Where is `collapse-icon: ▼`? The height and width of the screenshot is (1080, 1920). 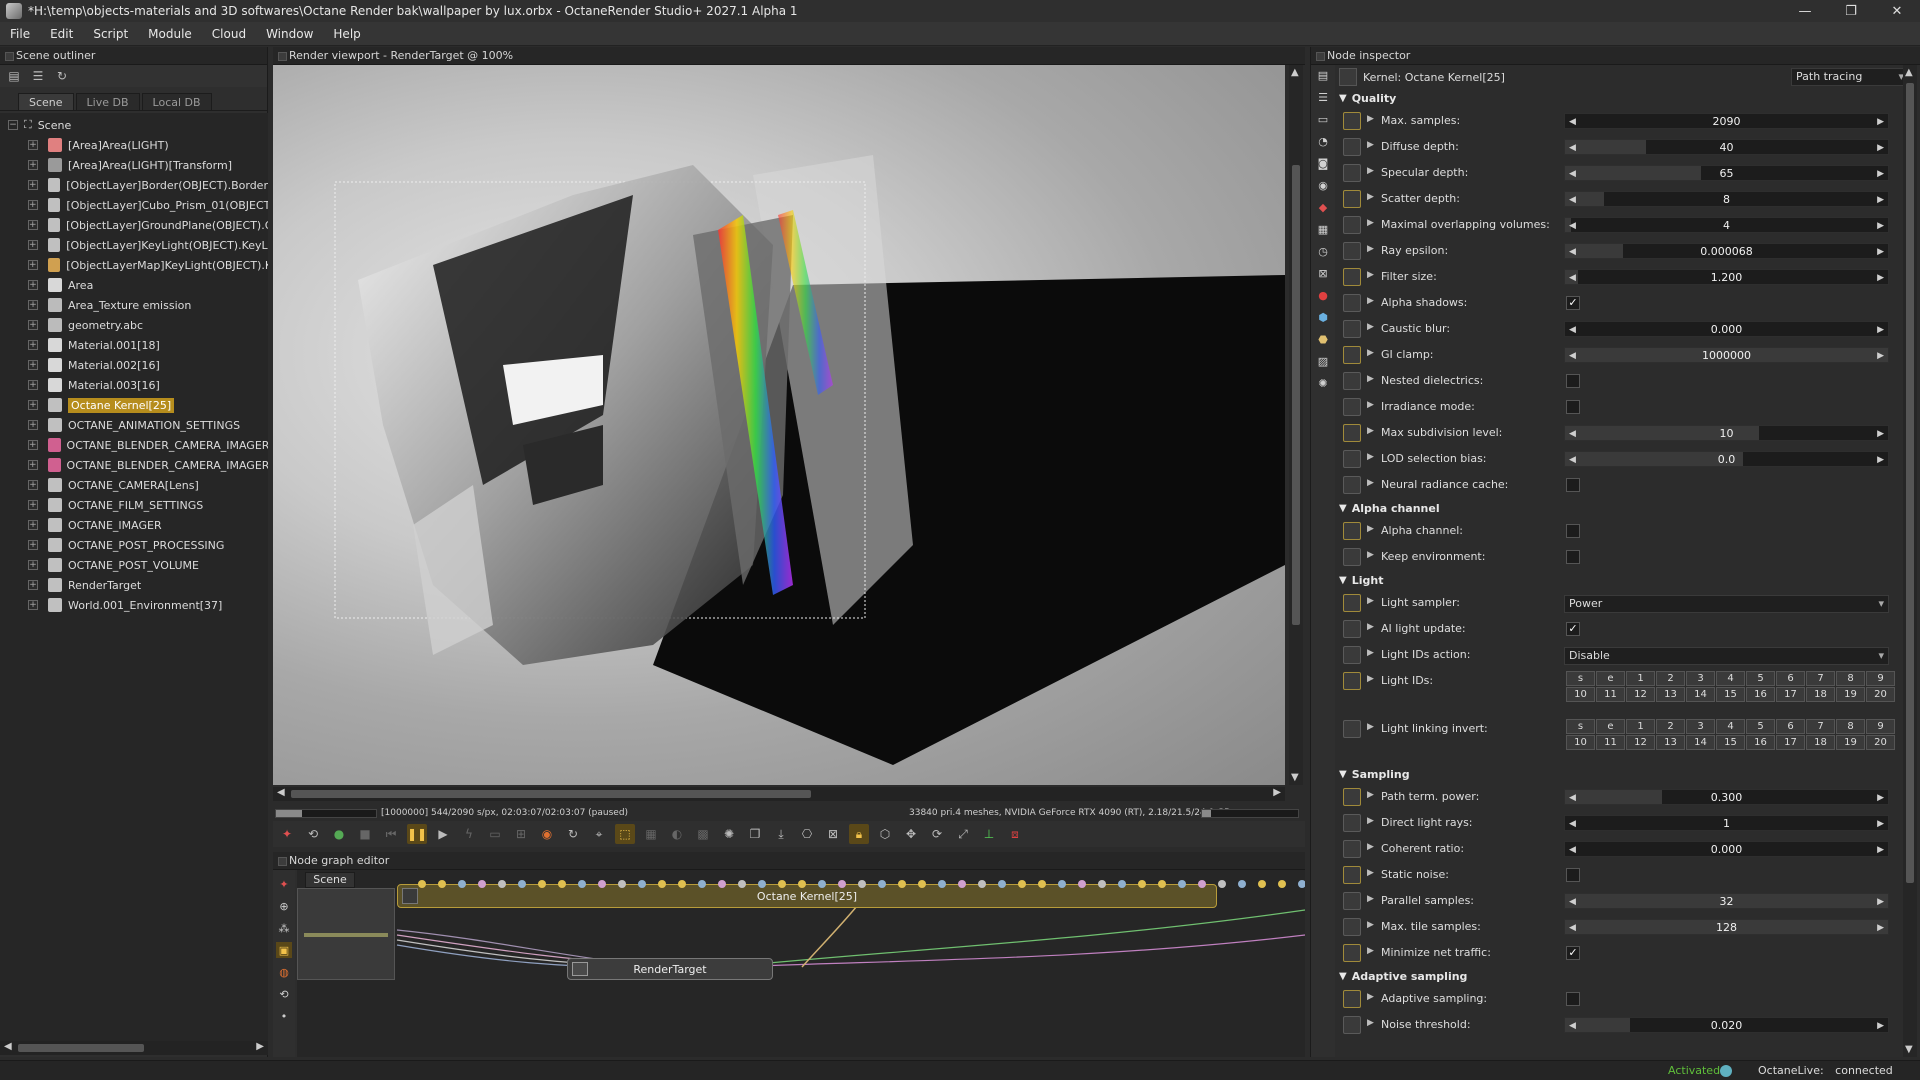
collapse-icon: ▼ is located at coordinates (1343, 98).